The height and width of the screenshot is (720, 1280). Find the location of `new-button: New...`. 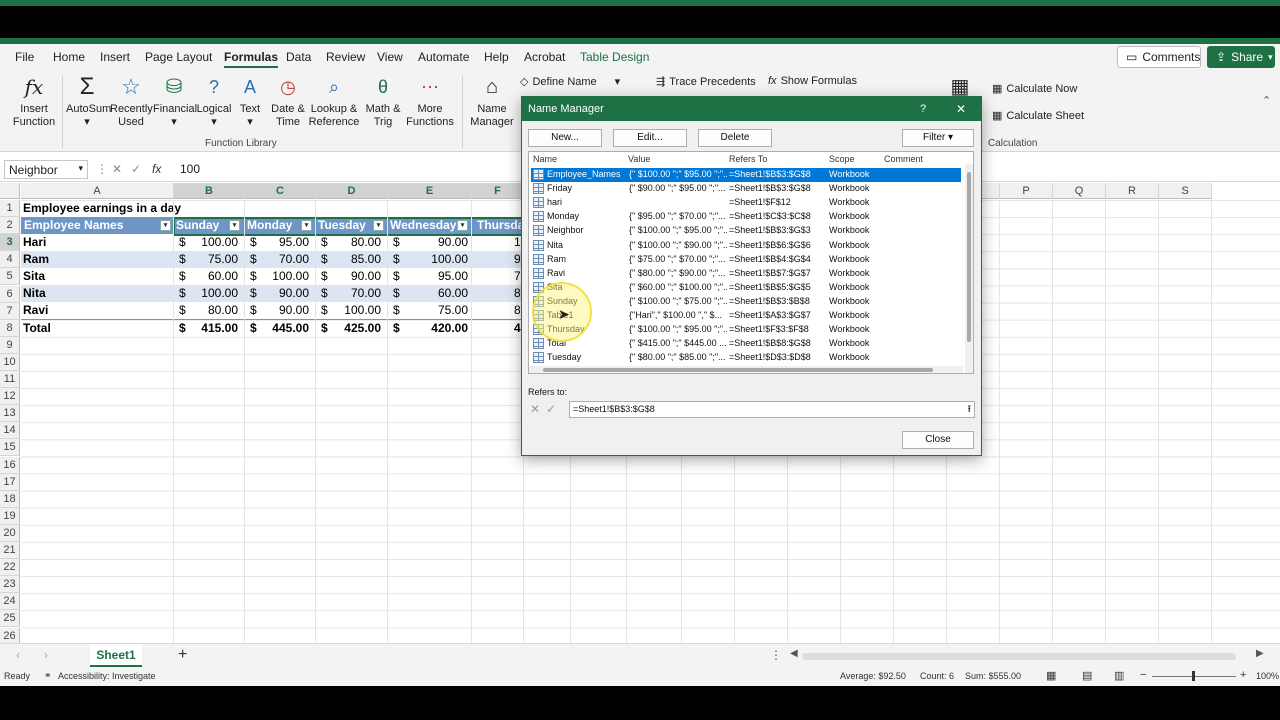

new-button: New... is located at coordinates (565, 138).